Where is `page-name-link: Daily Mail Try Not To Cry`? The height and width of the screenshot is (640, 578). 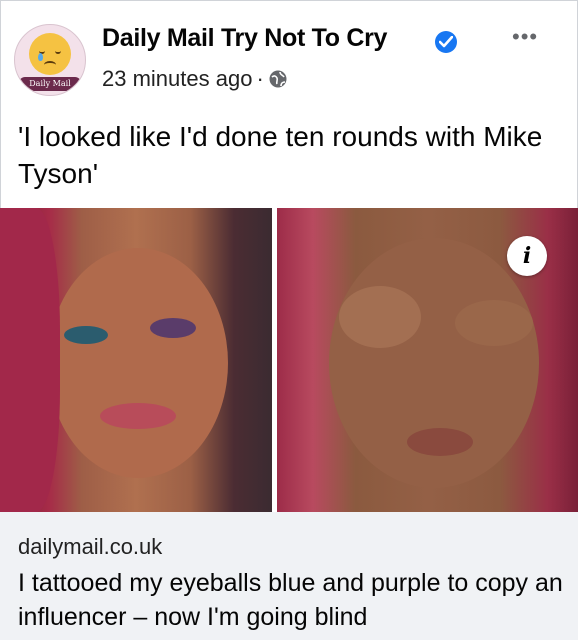 page-name-link: Daily Mail Try Not To Cry is located at coordinates (244, 38).